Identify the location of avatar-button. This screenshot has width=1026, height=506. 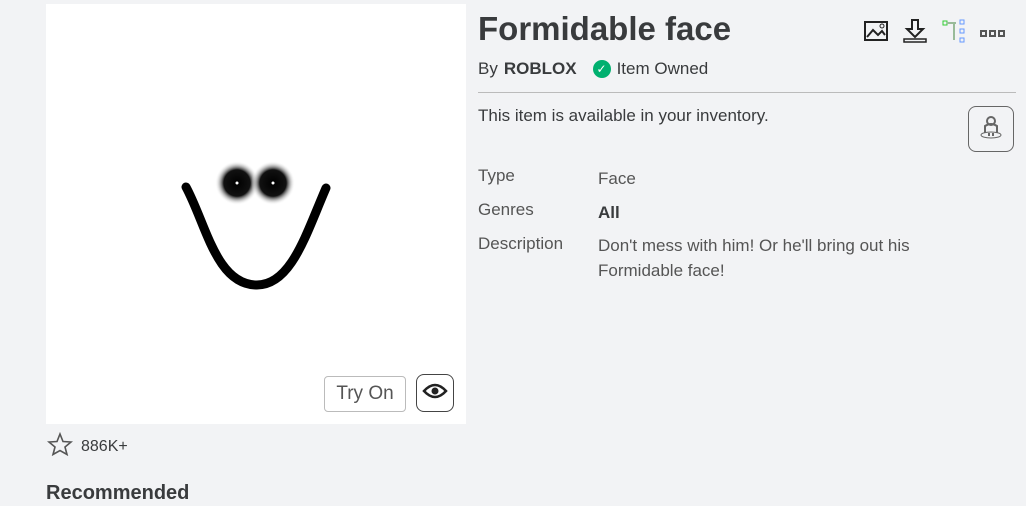
(991, 129).